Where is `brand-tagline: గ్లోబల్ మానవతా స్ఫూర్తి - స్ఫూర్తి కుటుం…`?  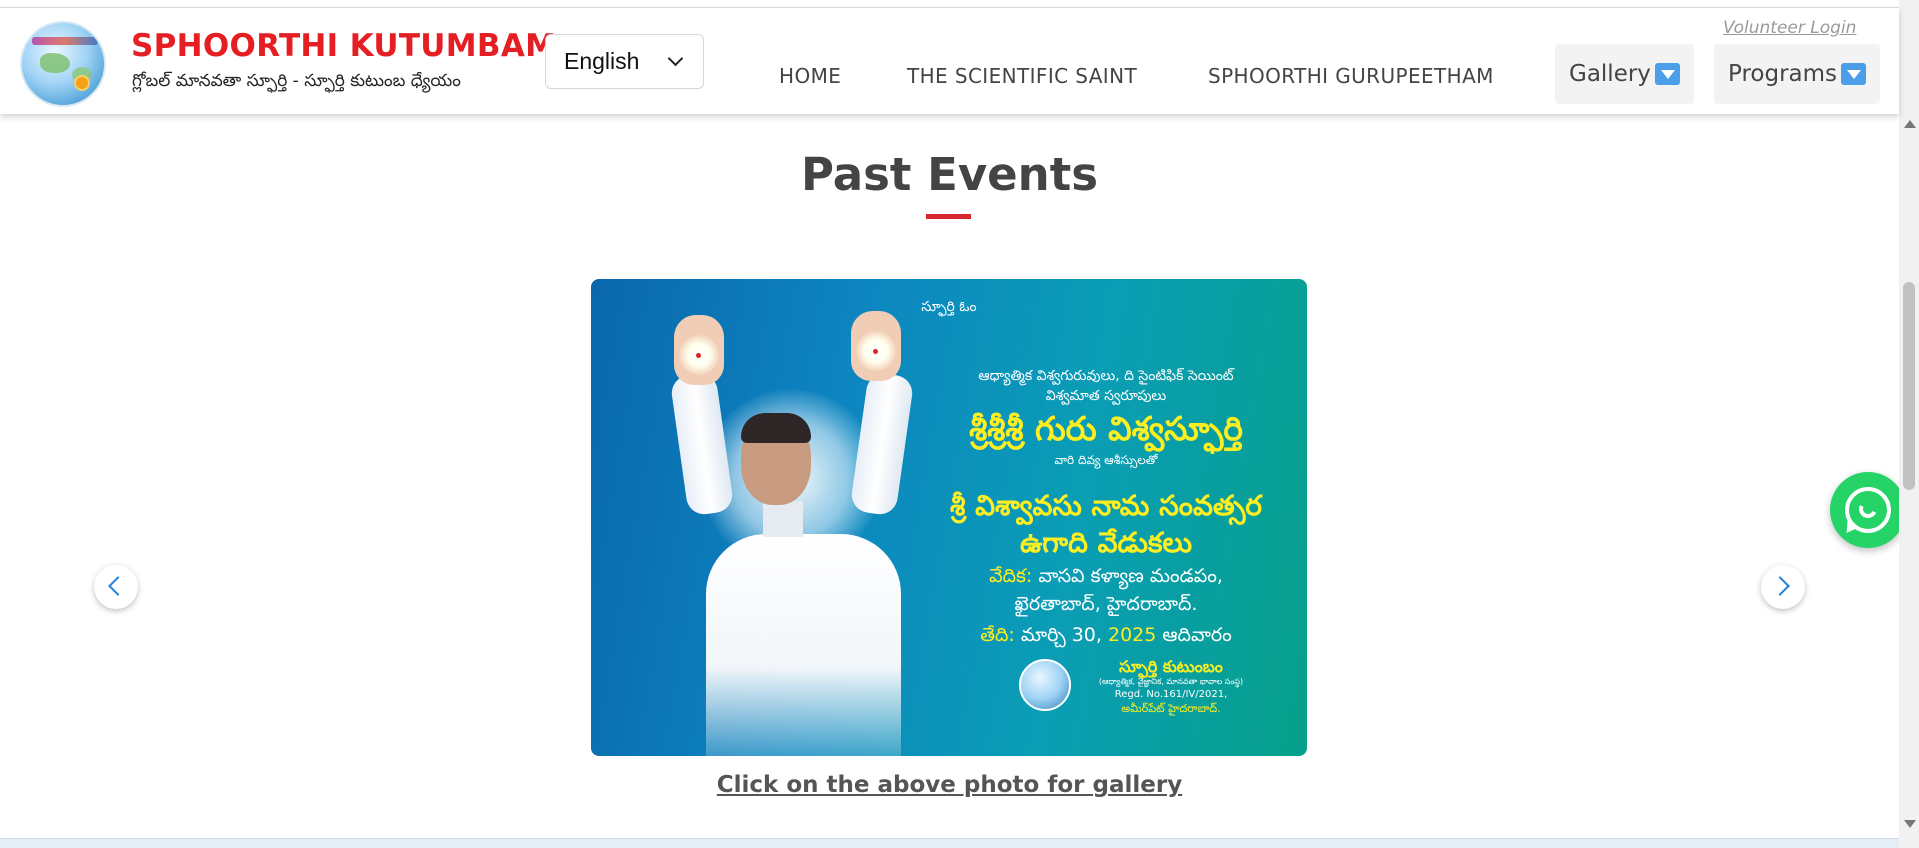 brand-tagline: గ్లోబల్ మానవతా స్ఫూర్తి - స్ఫూర్తి కుటుం… is located at coordinates (296, 81).